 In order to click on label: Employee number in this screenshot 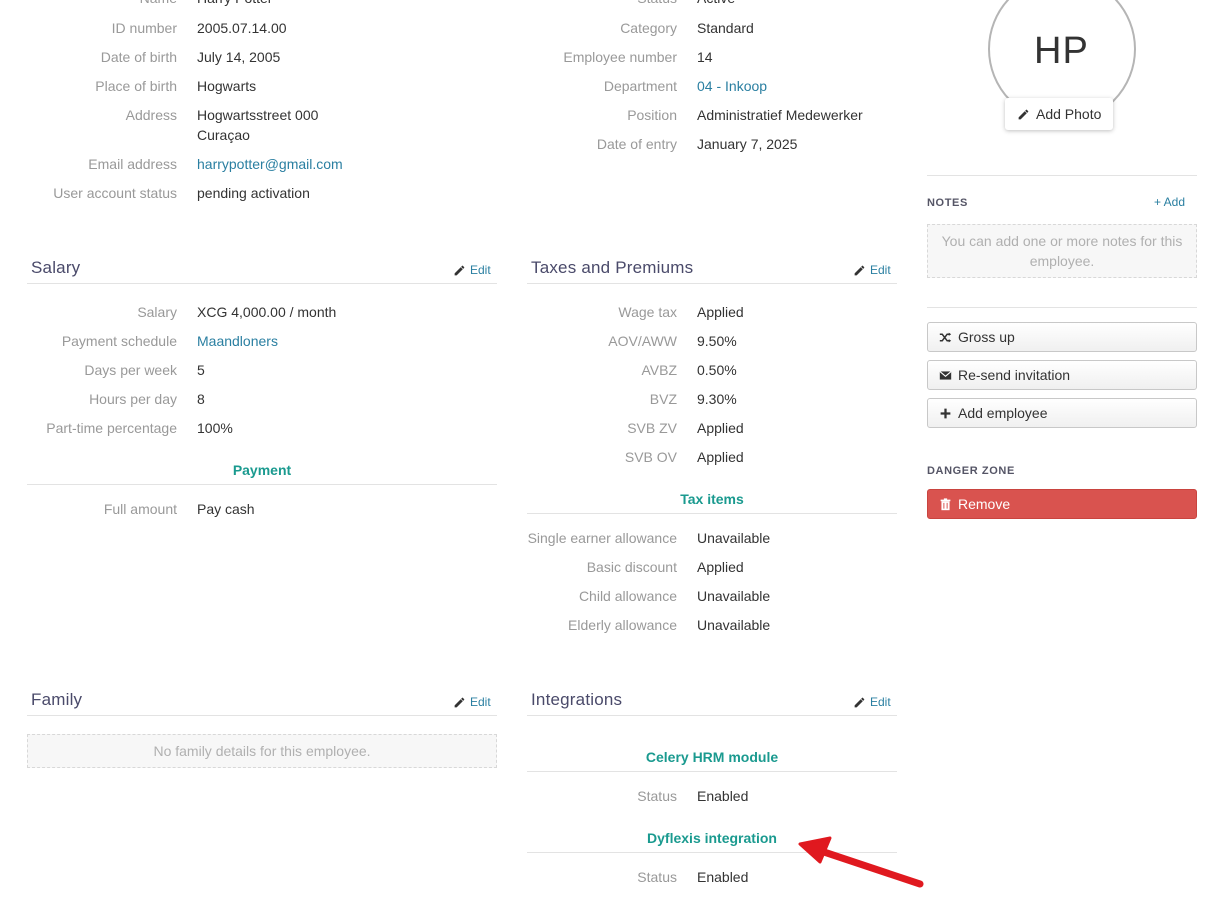, I will do `click(620, 57)`.